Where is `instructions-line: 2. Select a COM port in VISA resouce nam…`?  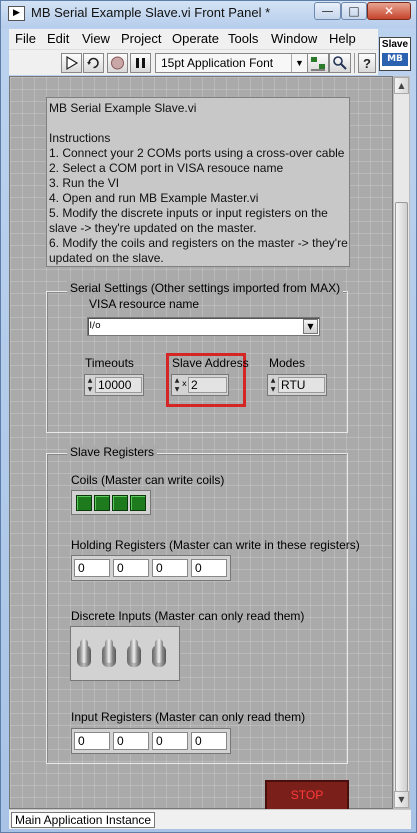 instructions-line: 2. Select a COM port in VISA resouce nam… is located at coordinates (166, 168).